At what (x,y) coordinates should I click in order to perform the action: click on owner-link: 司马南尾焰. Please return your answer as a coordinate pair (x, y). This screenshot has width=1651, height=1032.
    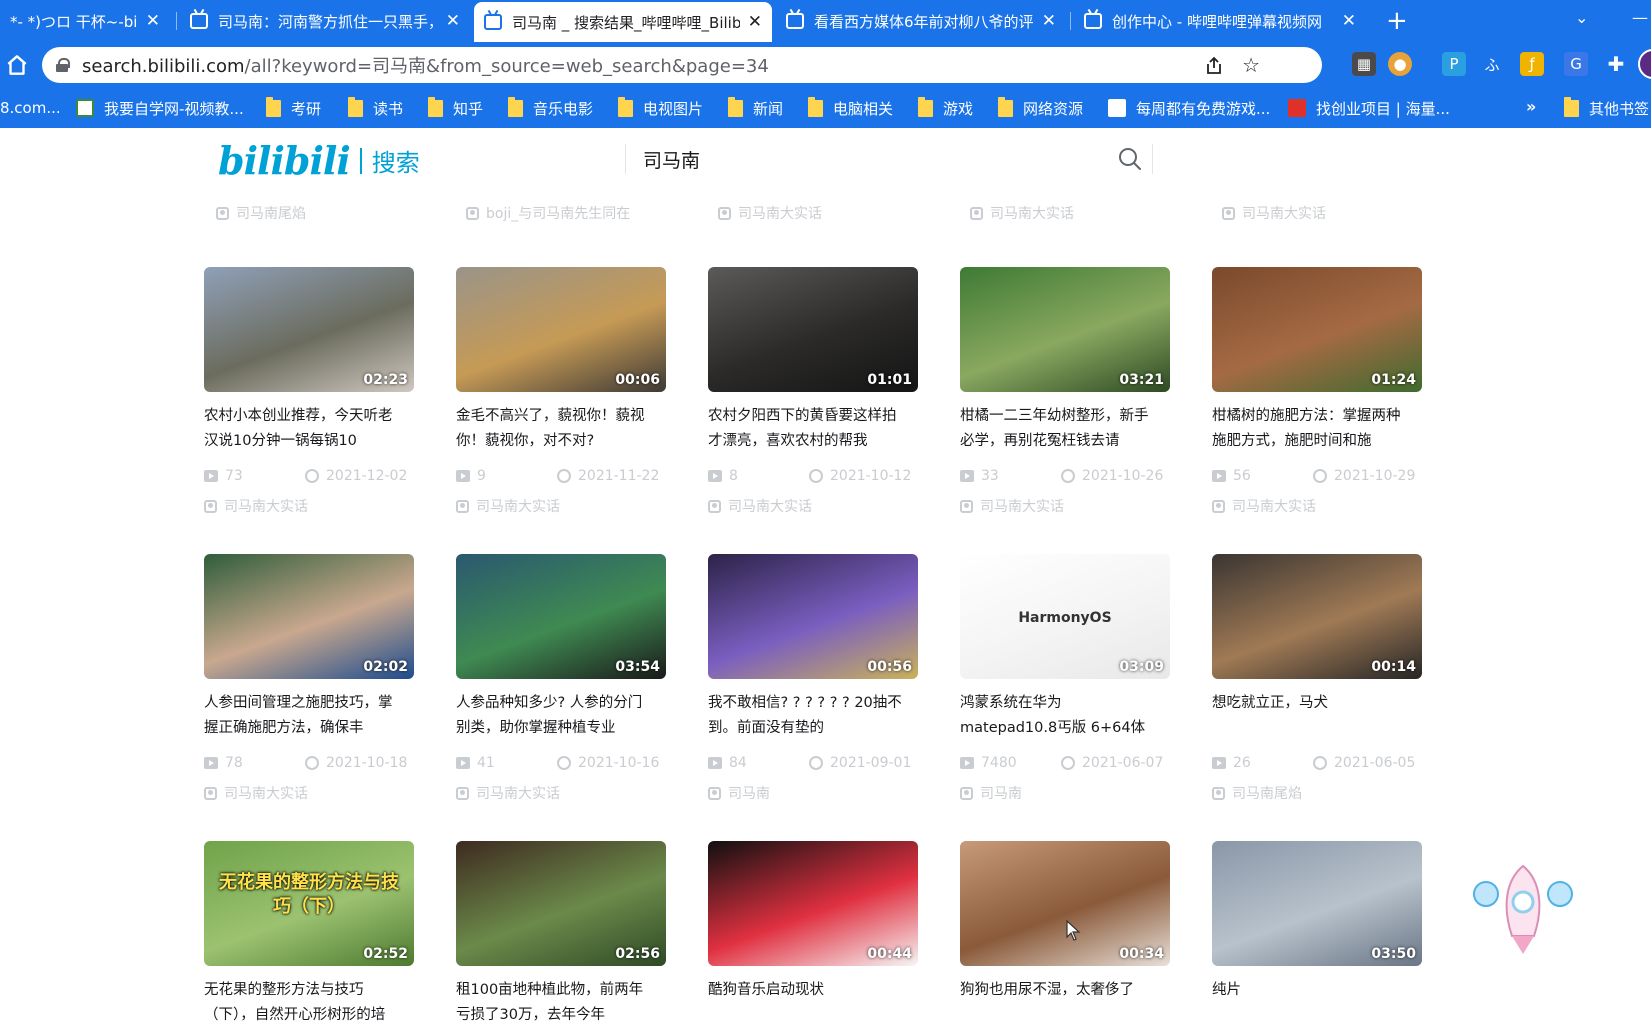
    Looking at the image, I should click on (261, 213).